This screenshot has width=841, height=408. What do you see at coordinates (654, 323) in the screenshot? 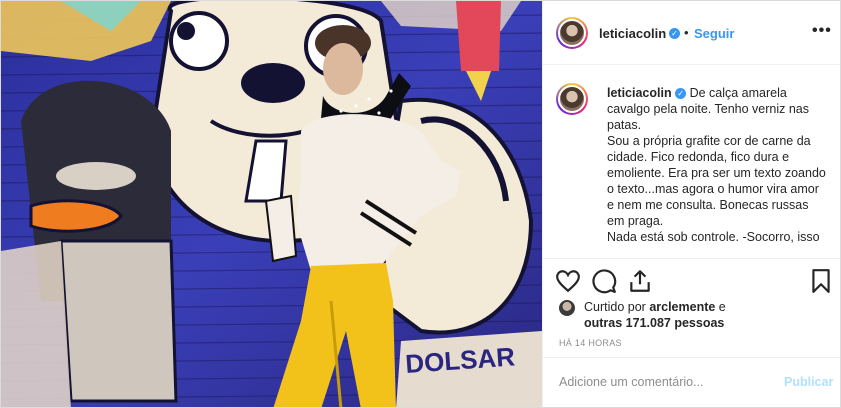
I see `likes-count-link: outras 171.087 pessoas` at bounding box center [654, 323].